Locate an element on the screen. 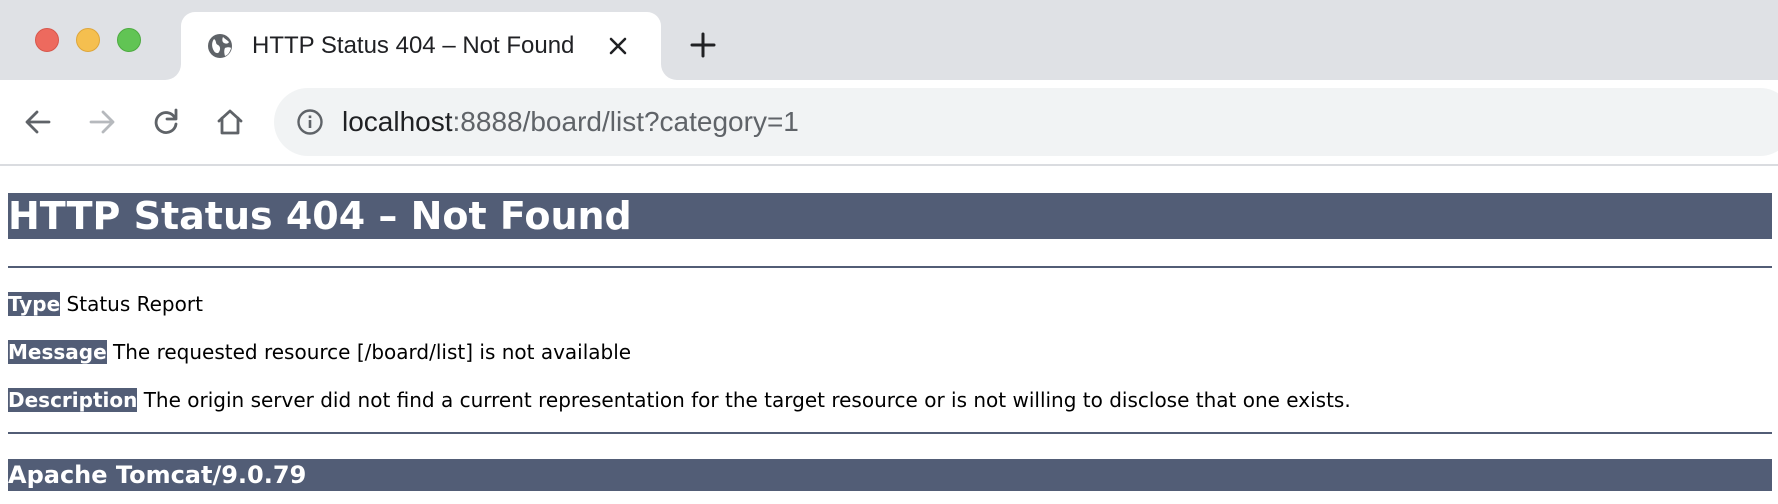 The height and width of the screenshot is (504, 1778). description-label: Description is located at coordinates (73, 400).